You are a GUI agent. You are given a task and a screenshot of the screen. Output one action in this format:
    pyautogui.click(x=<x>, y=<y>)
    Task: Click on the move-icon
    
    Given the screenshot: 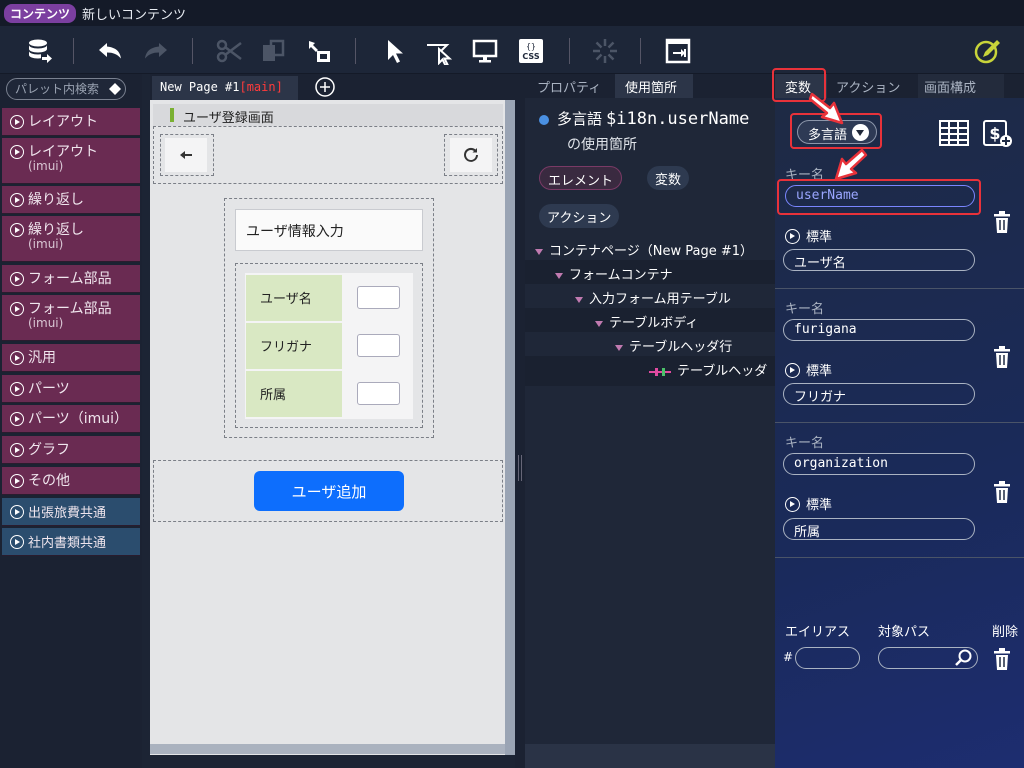 What is the action you would take?
    pyautogui.click(x=319, y=51)
    